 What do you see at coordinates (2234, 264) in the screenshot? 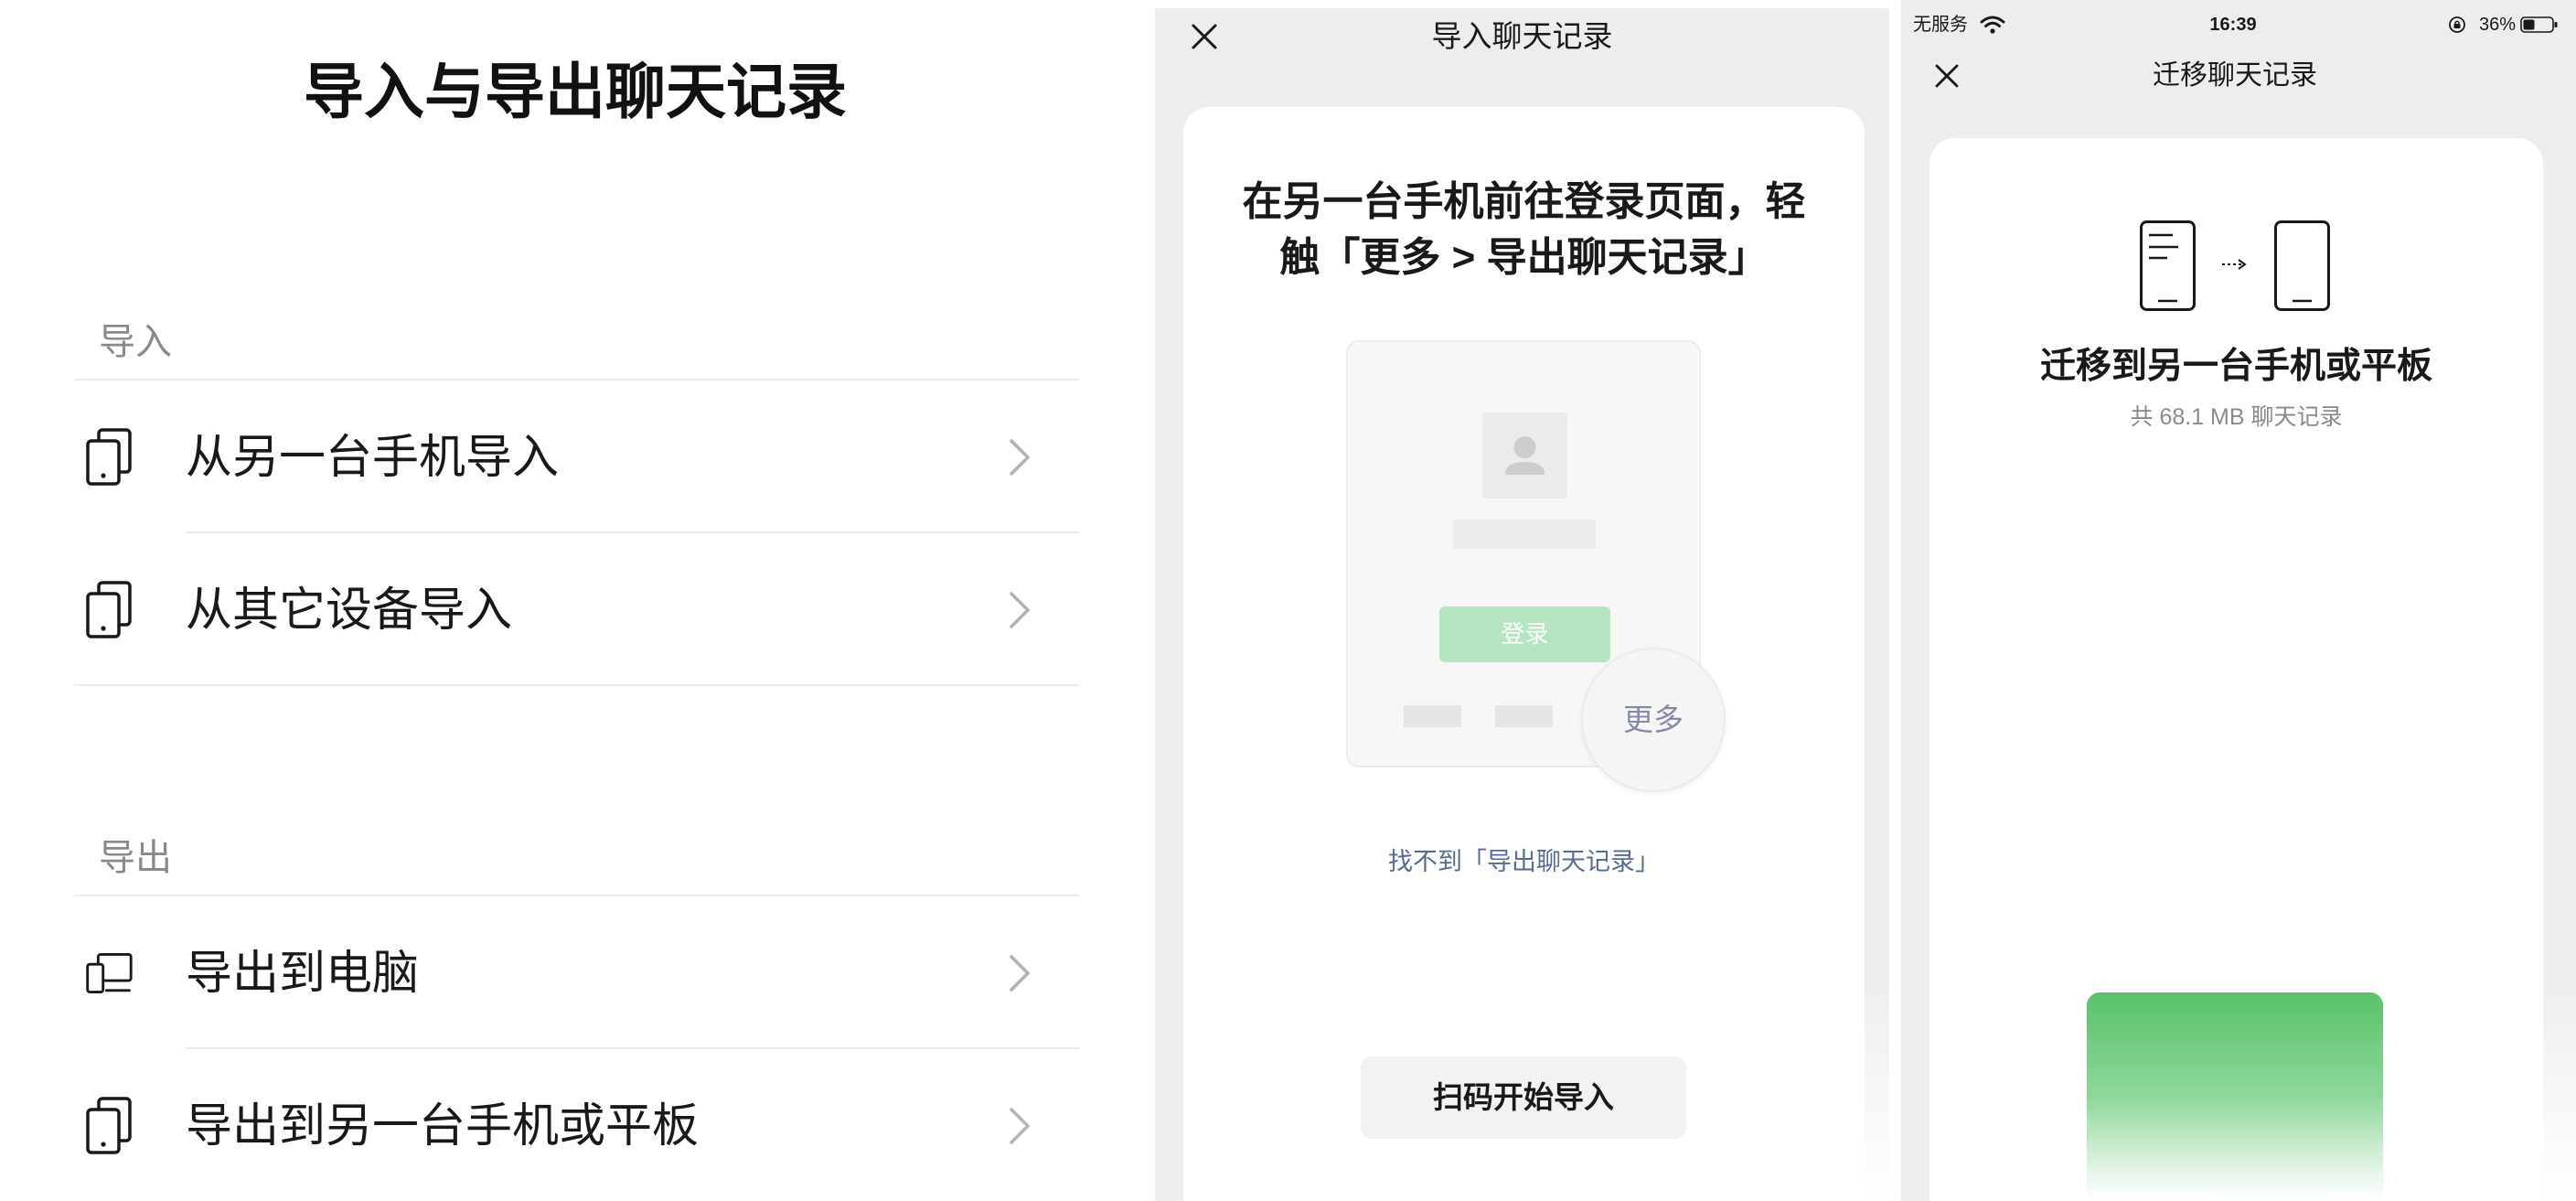
I see `arrow-right-icon` at bounding box center [2234, 264].